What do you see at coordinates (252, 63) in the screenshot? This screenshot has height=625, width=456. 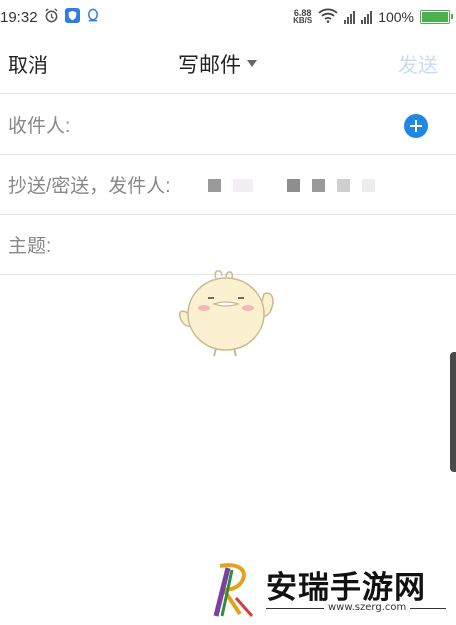 I see `caret-down-icon` at bounding box center [252, 63].